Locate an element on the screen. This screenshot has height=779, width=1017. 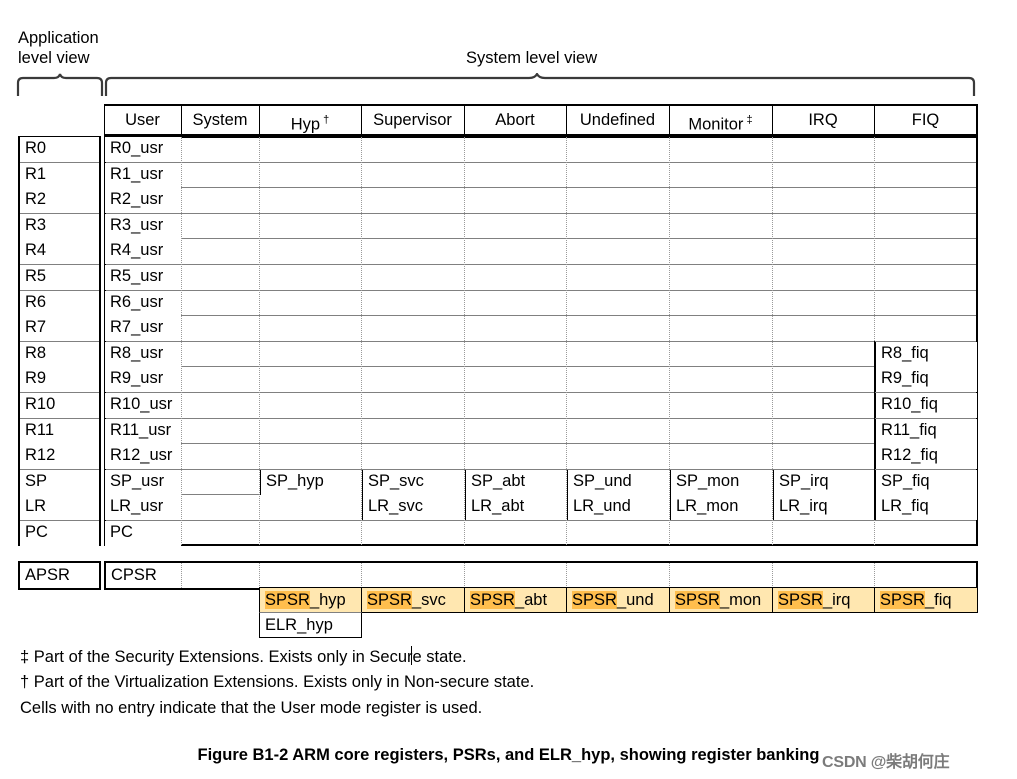
register-cell-supervisor: LR_svc is located at coordinates (413, 507).